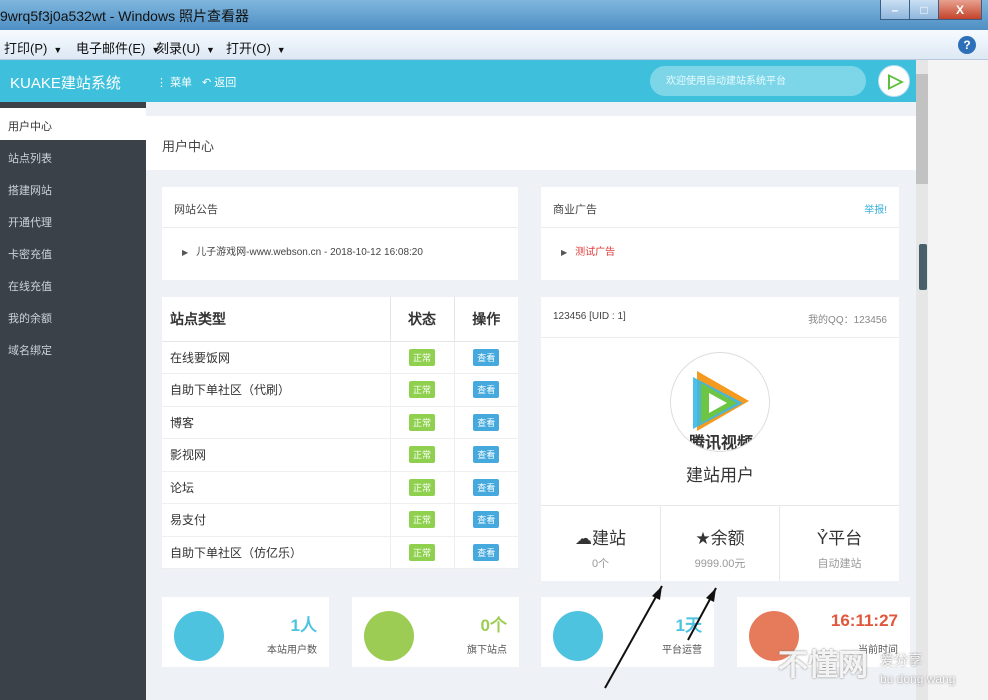 This screenshot has height=700, width=988. I want to click on window-title: 9wrq5f3j0a532wt - Windows 照片查看器, so click(124, 16).